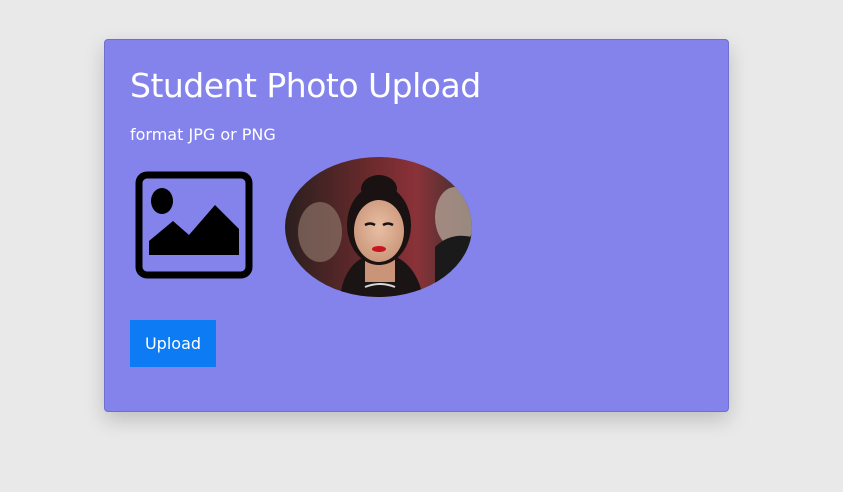 This screenshot has height=492, width=843. What do you see at coordinates (378, 227) in the screenshot?
I see `student-photo-preview` at bounding box center [378, 227].